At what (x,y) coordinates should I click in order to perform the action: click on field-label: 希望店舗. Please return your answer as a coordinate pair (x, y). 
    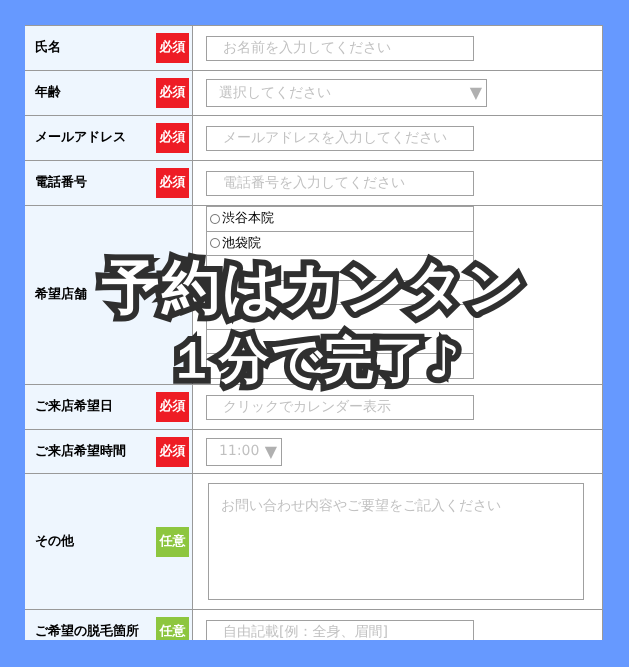
    Looking at the image, I should click on (61, 295).